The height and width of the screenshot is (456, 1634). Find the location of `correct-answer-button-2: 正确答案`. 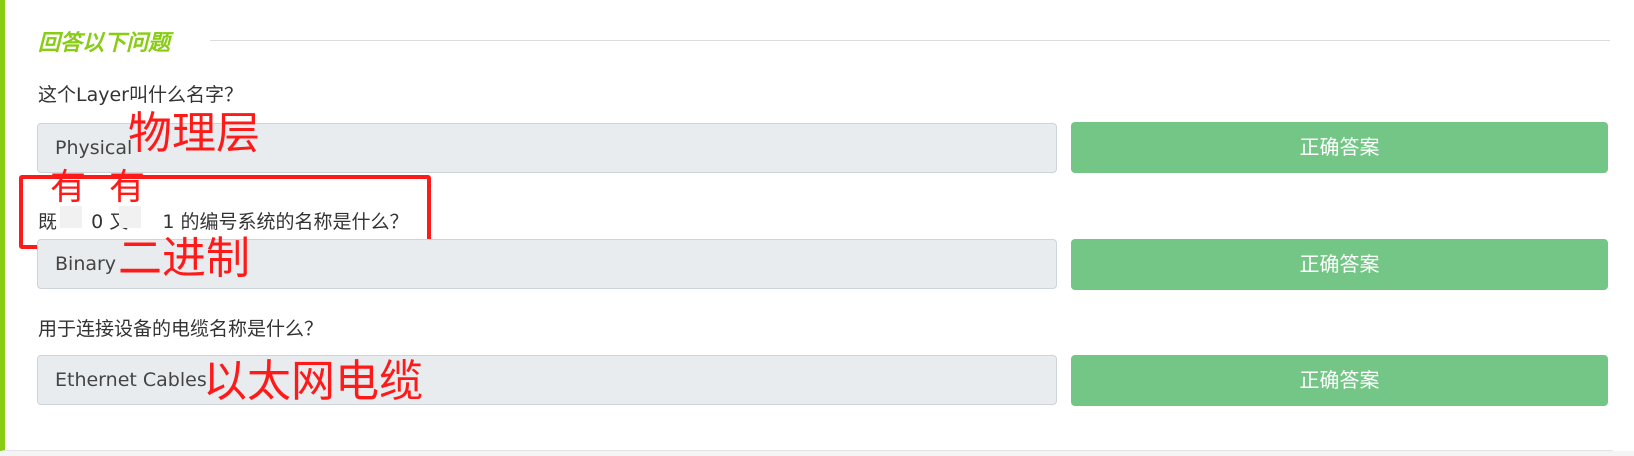

correct-answer-button-2: 正确答案 is located at coordinates (1339, 264).